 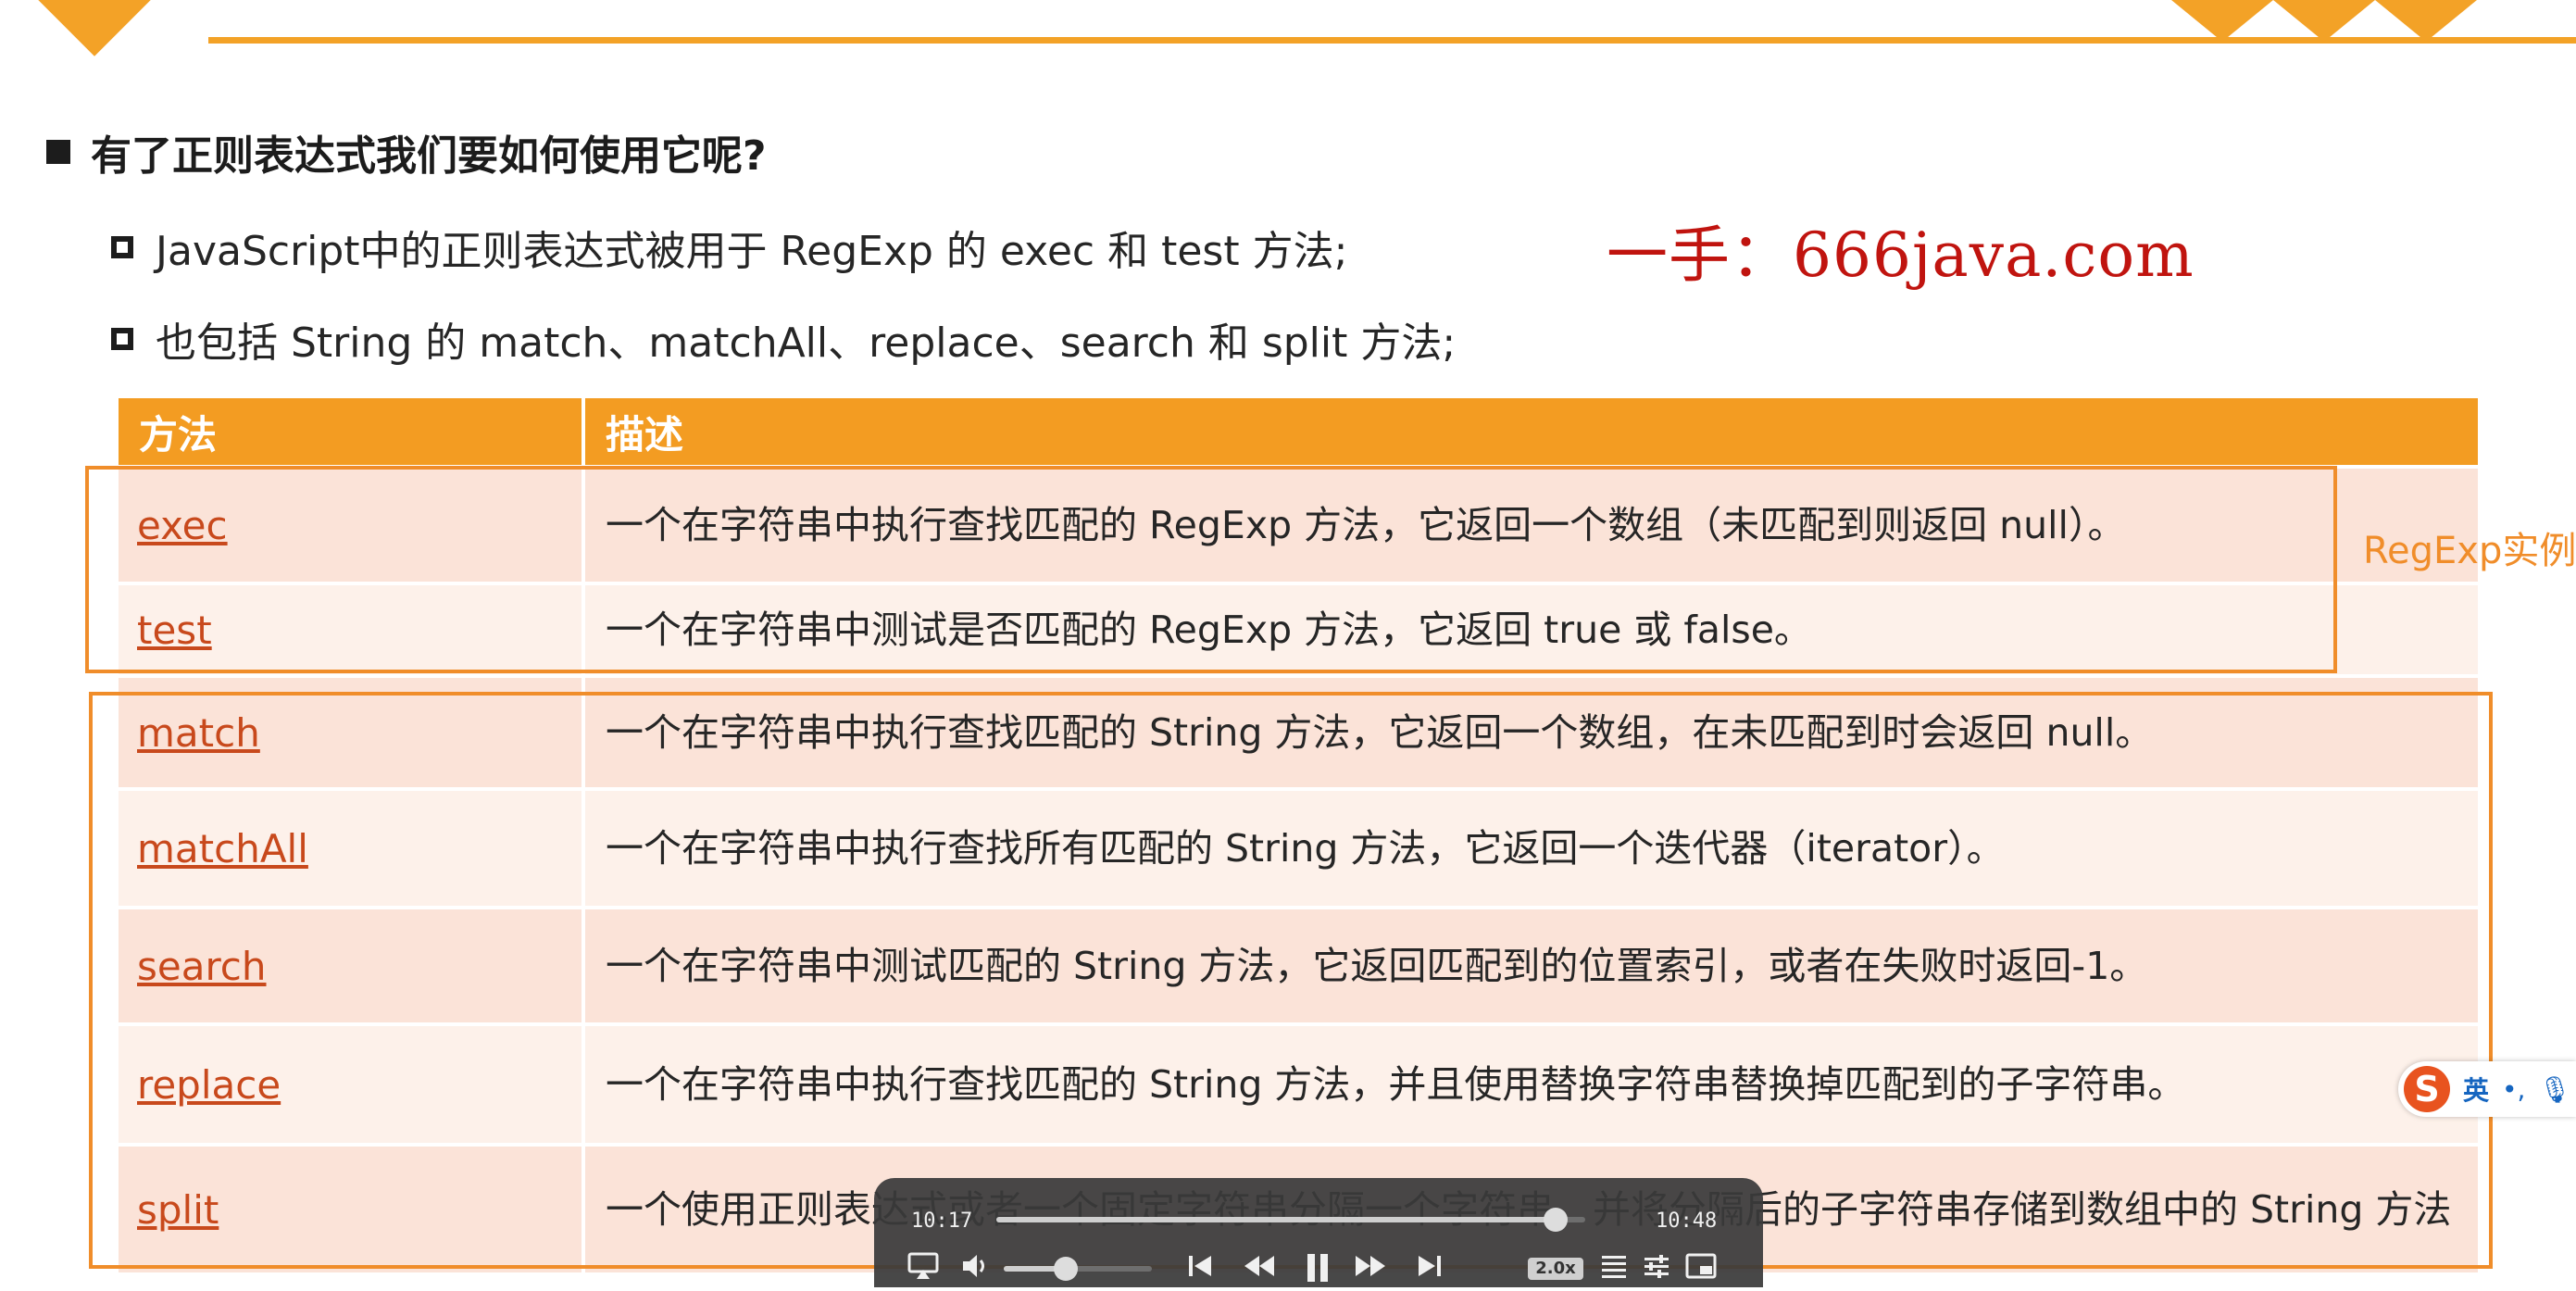 I want to click on settings-sliders-icon, so click(x=1656, y=1269).